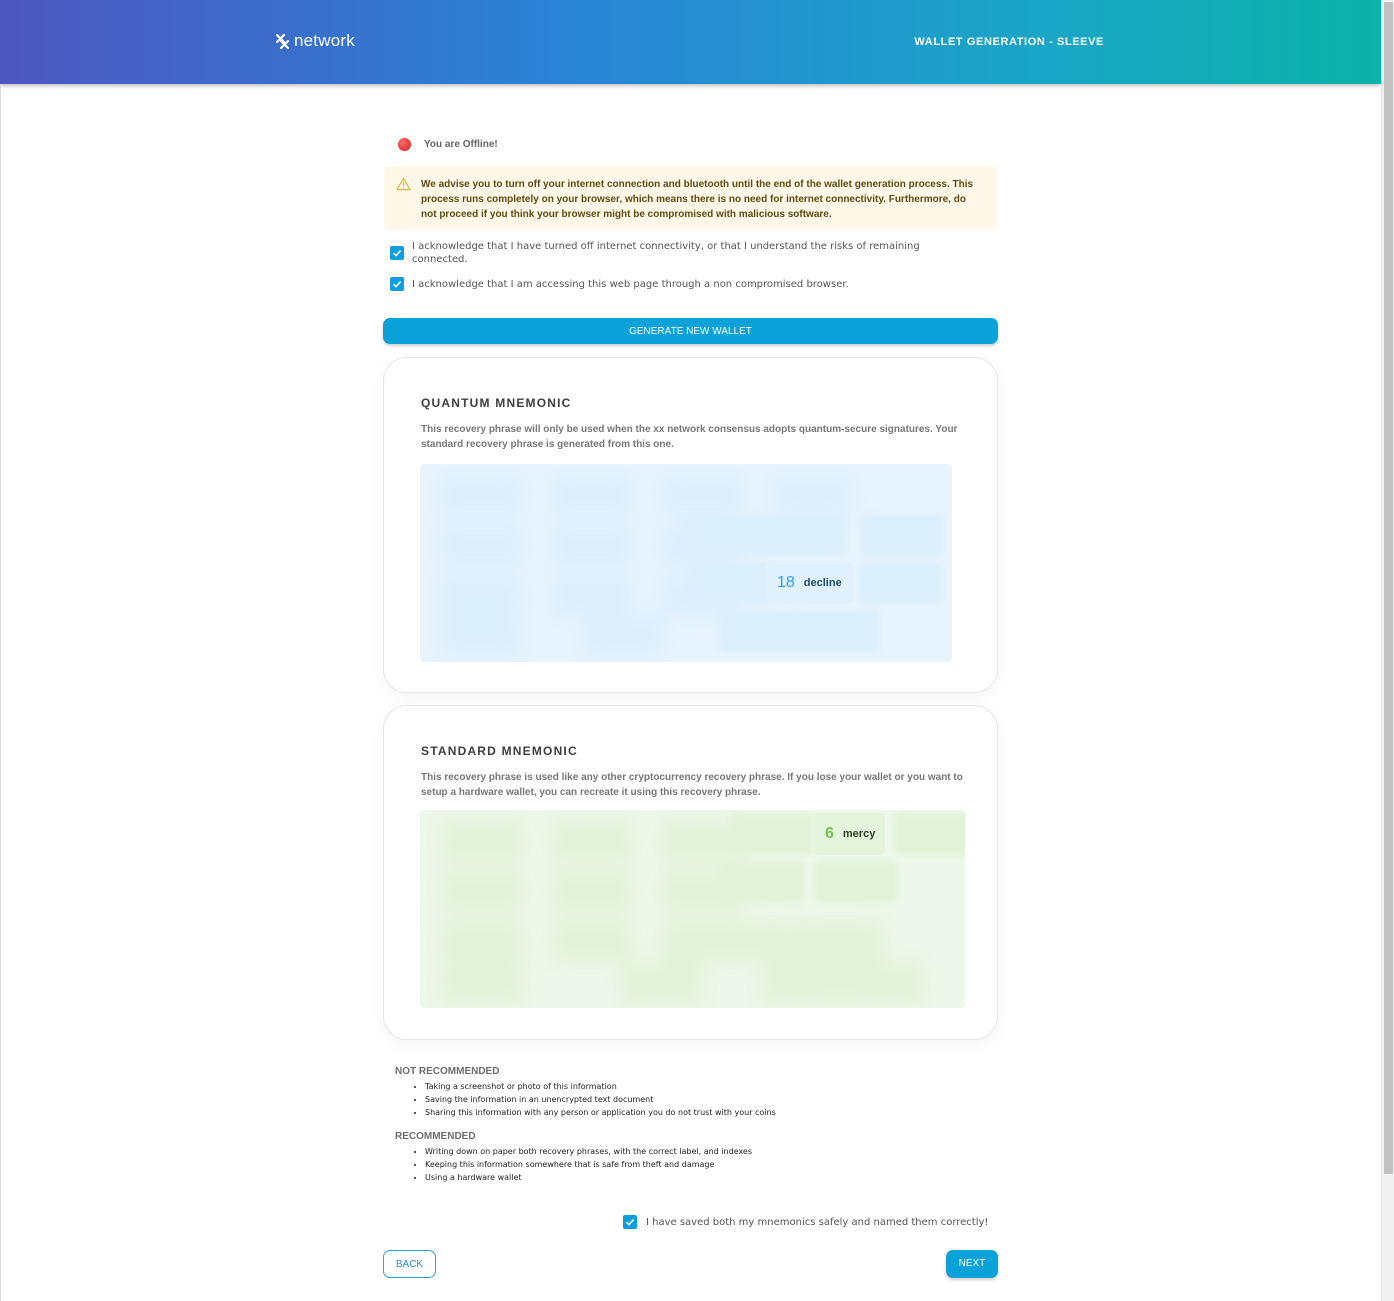 Image resolution: width=1394 pixels, height=1301 pixels. I want to click on standard-mnemonic-words: 6 mercy, so click(692, 909).